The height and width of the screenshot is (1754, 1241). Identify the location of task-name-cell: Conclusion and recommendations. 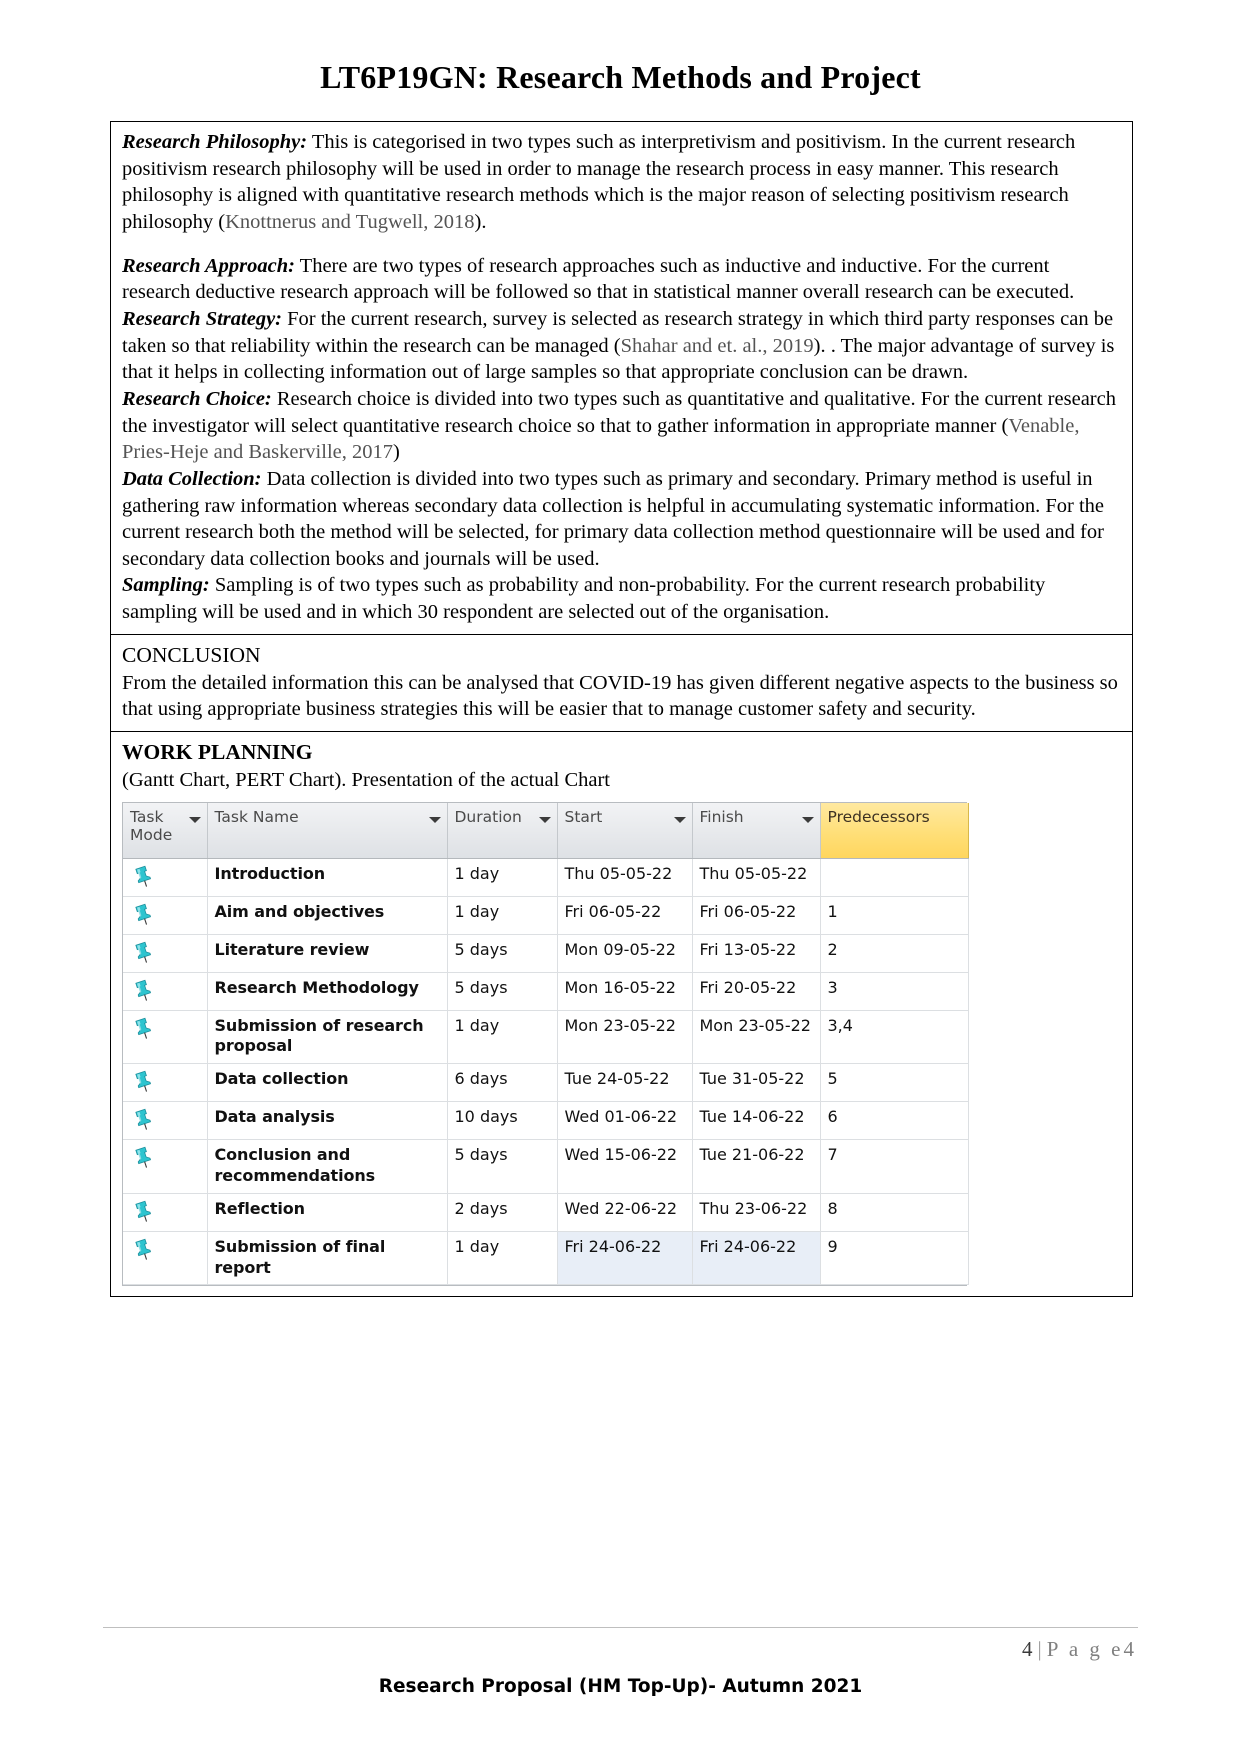
(327, 1166).